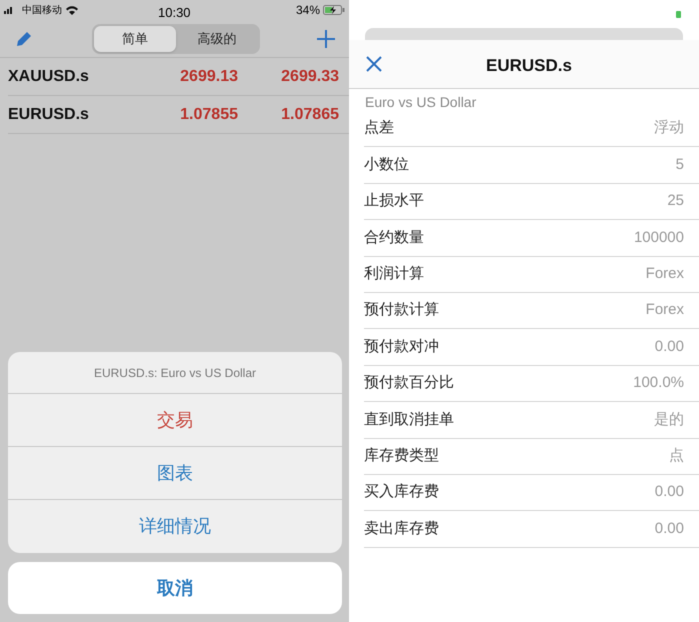 The height and width of the screenshot is (622, 699). Describe the element at coordinates (401, 492) in the screenshot. I see `property-label: 买入库存费` at that location.